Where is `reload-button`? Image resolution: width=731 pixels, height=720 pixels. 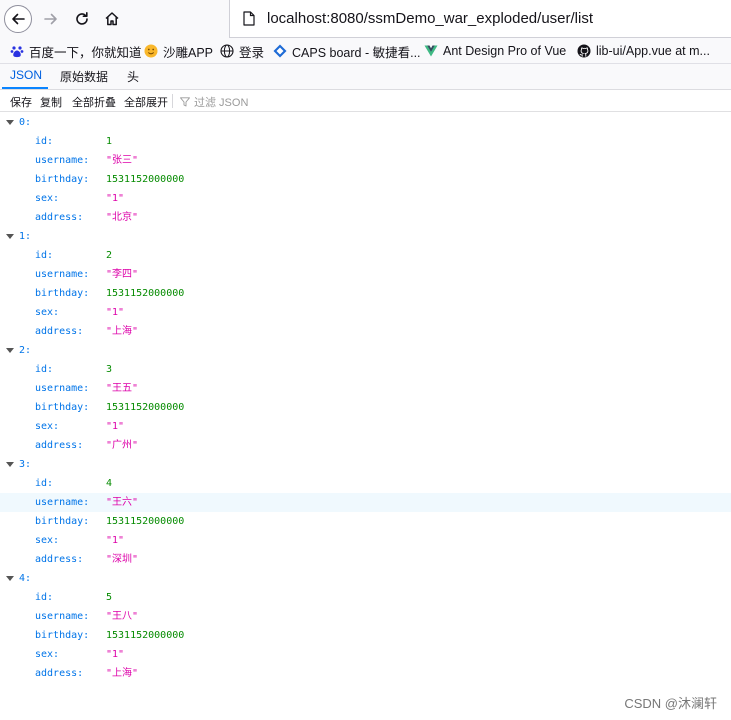 reload-button is located at coordinates (82, 19).